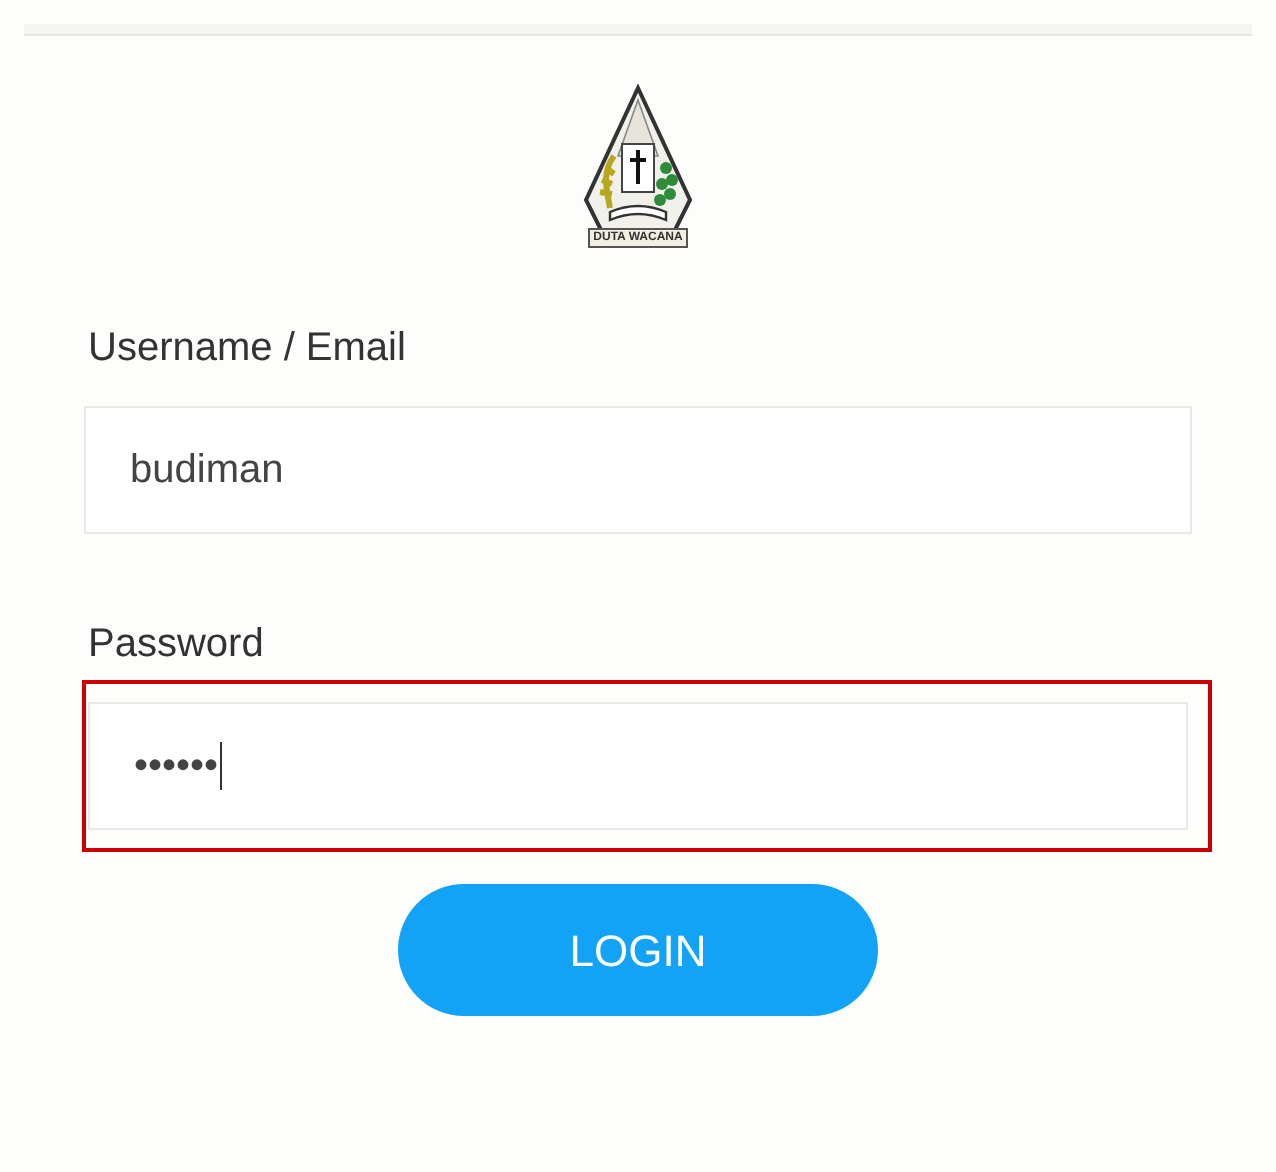  I want to click on input-field: budiman, so click(638, 470).